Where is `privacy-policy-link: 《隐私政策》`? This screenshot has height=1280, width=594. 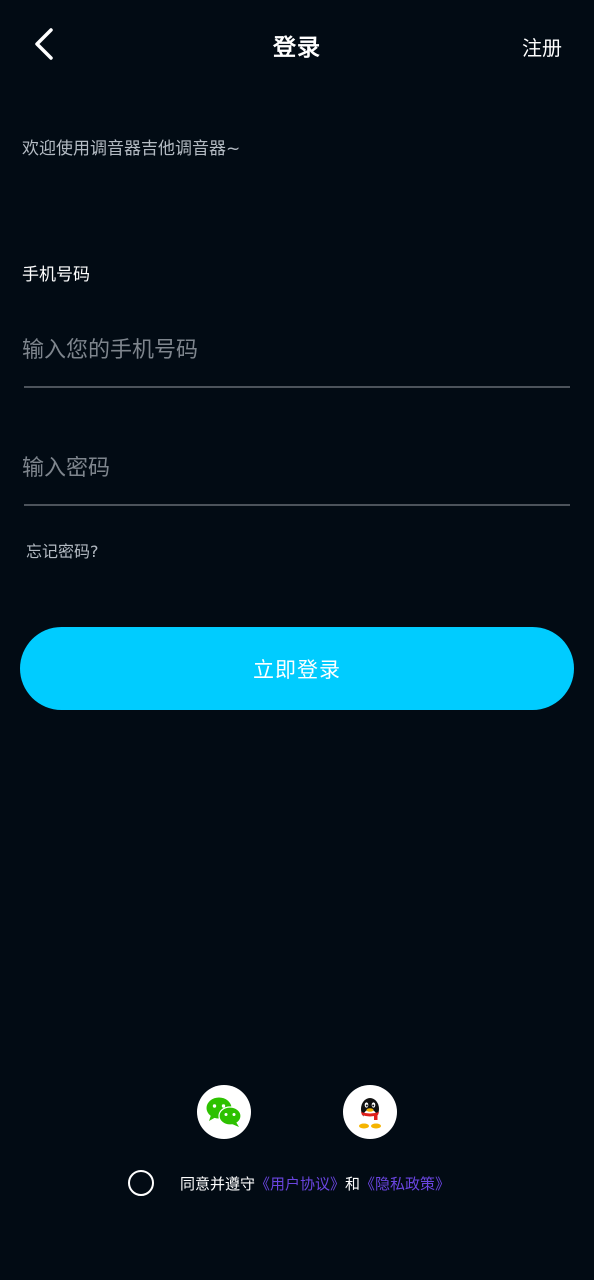
privacy-policy-link: 《隐私政策》 is located at coordinates (405, 1183).